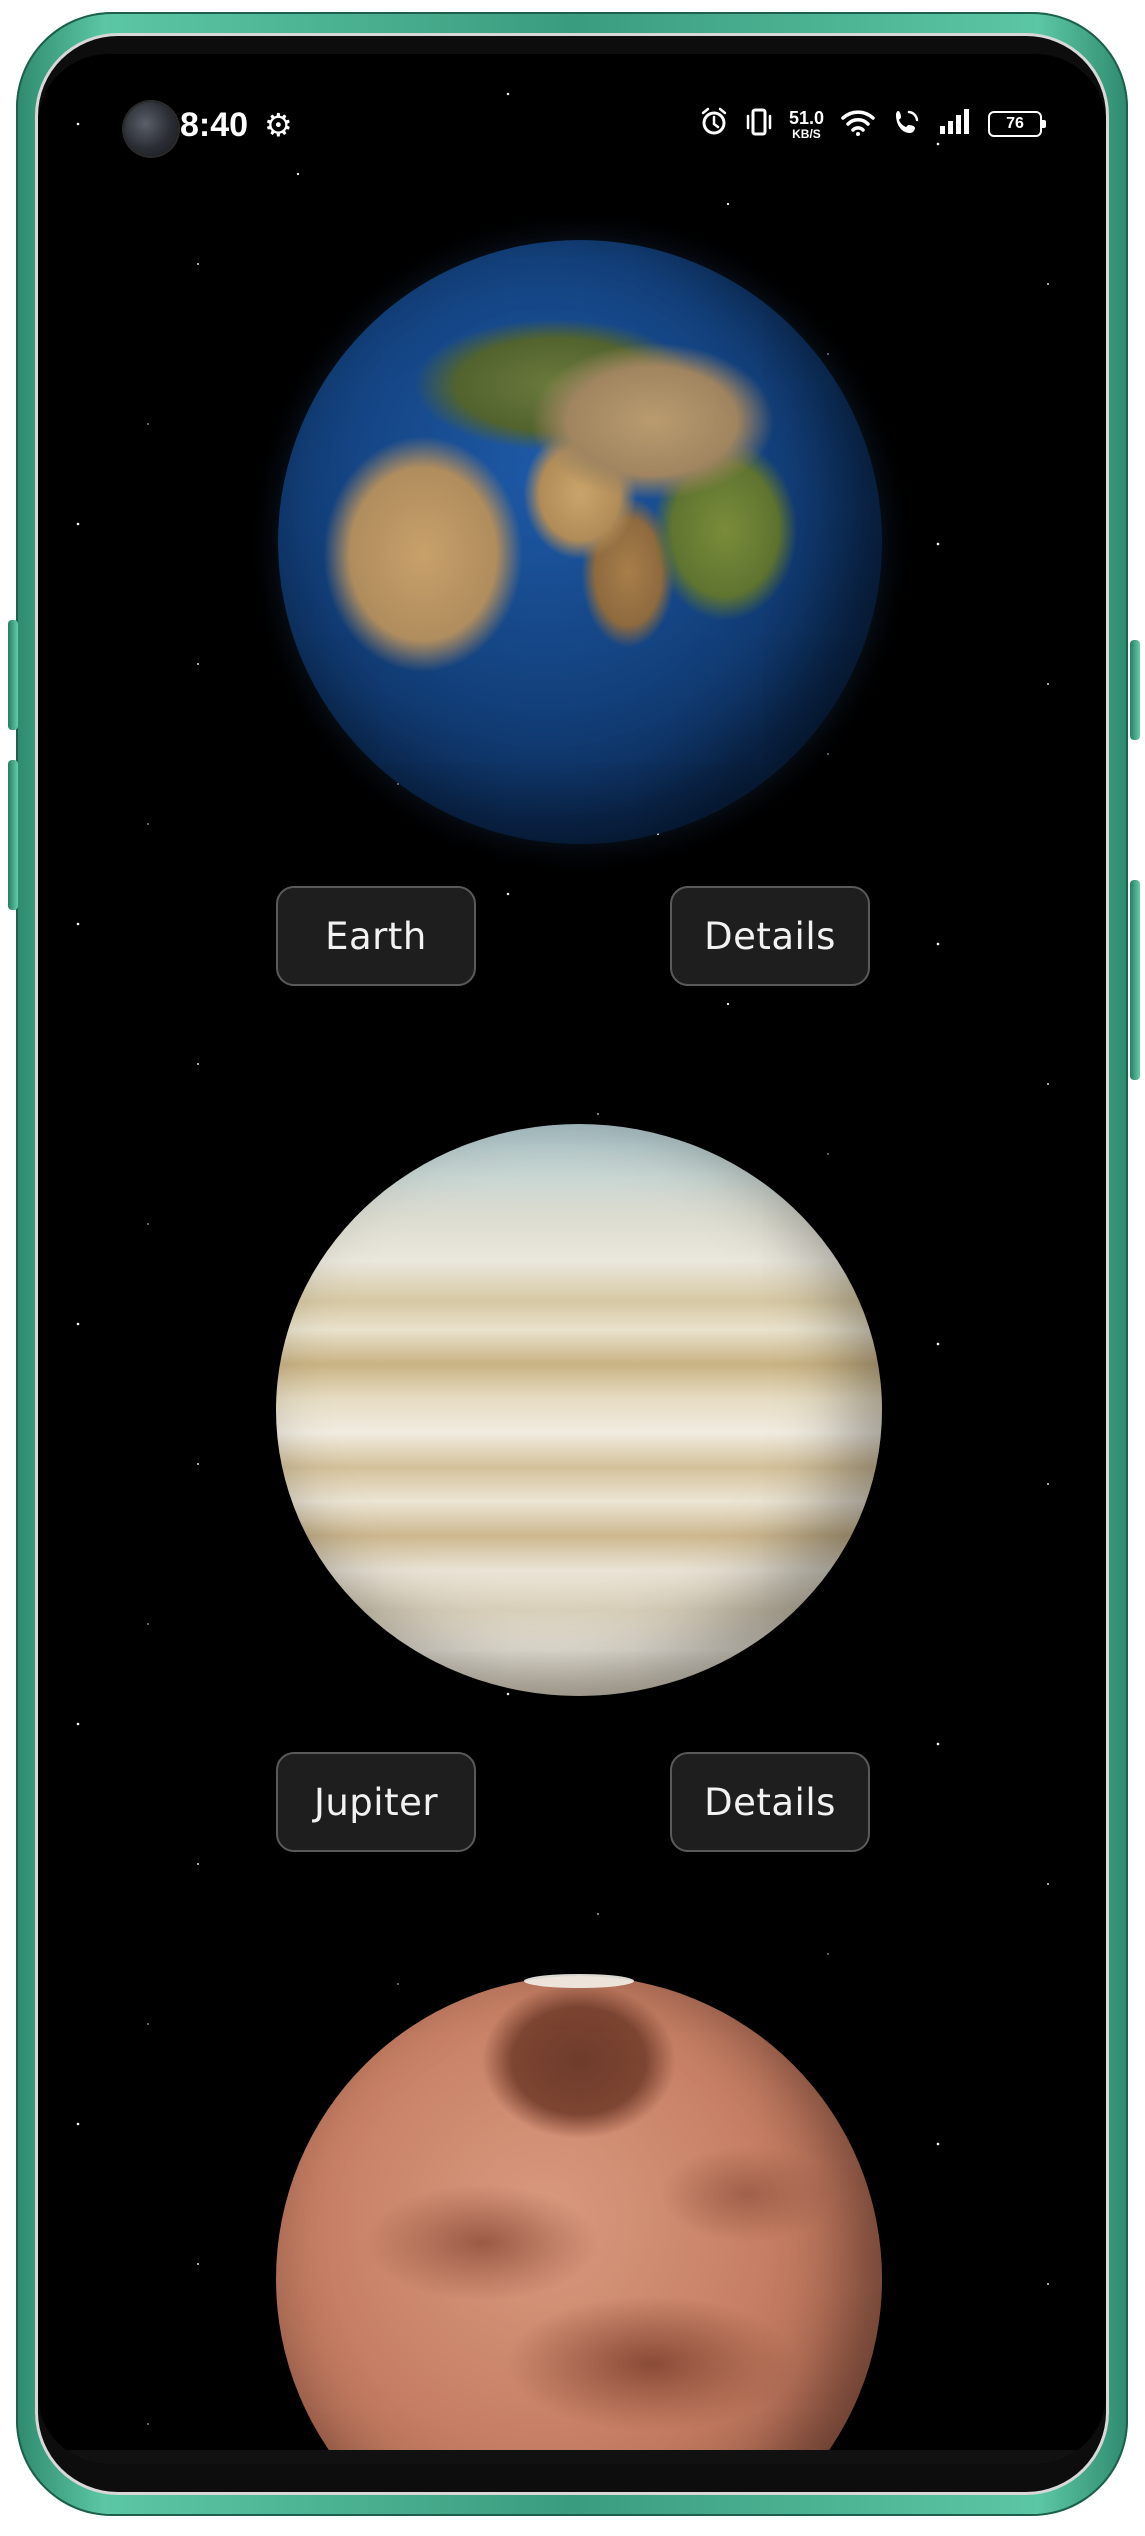  I want to click on front-camera, so click(151, 129).